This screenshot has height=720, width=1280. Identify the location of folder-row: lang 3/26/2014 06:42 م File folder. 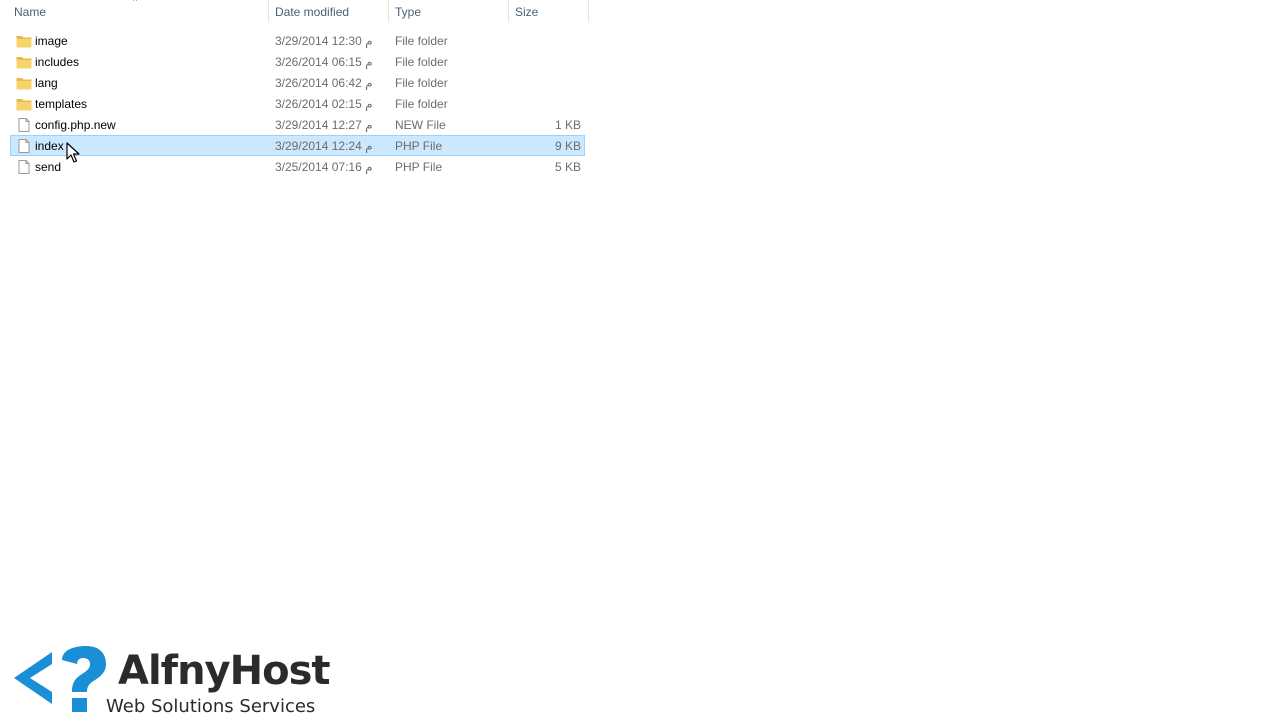
(297, 82).